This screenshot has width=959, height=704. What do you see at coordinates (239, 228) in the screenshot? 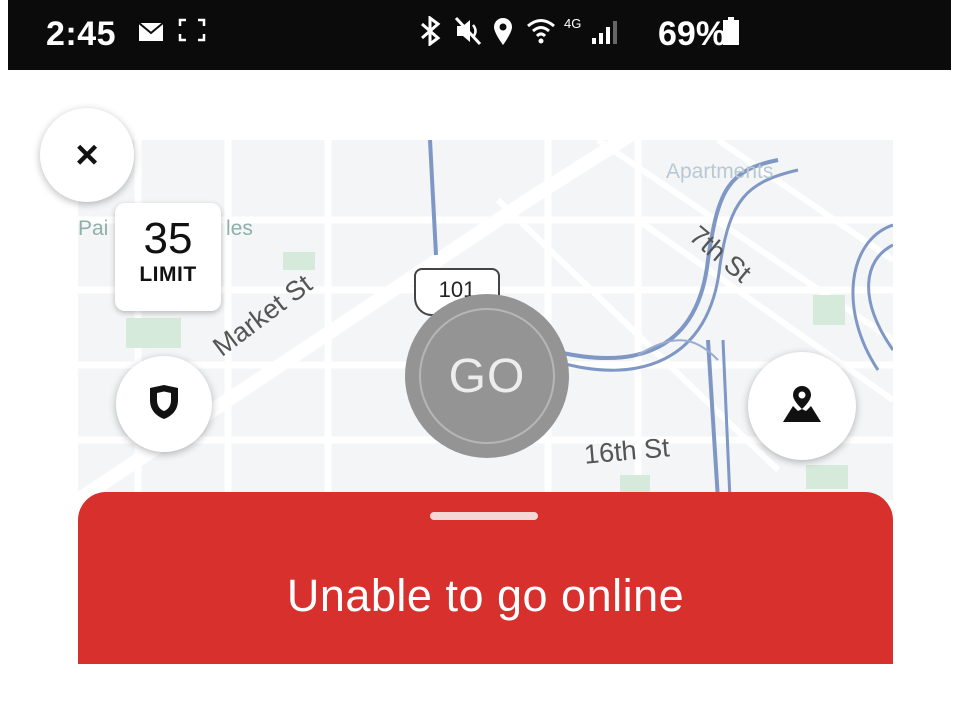
I see `map-label-park-right: les` at bounding box center [239, 228].